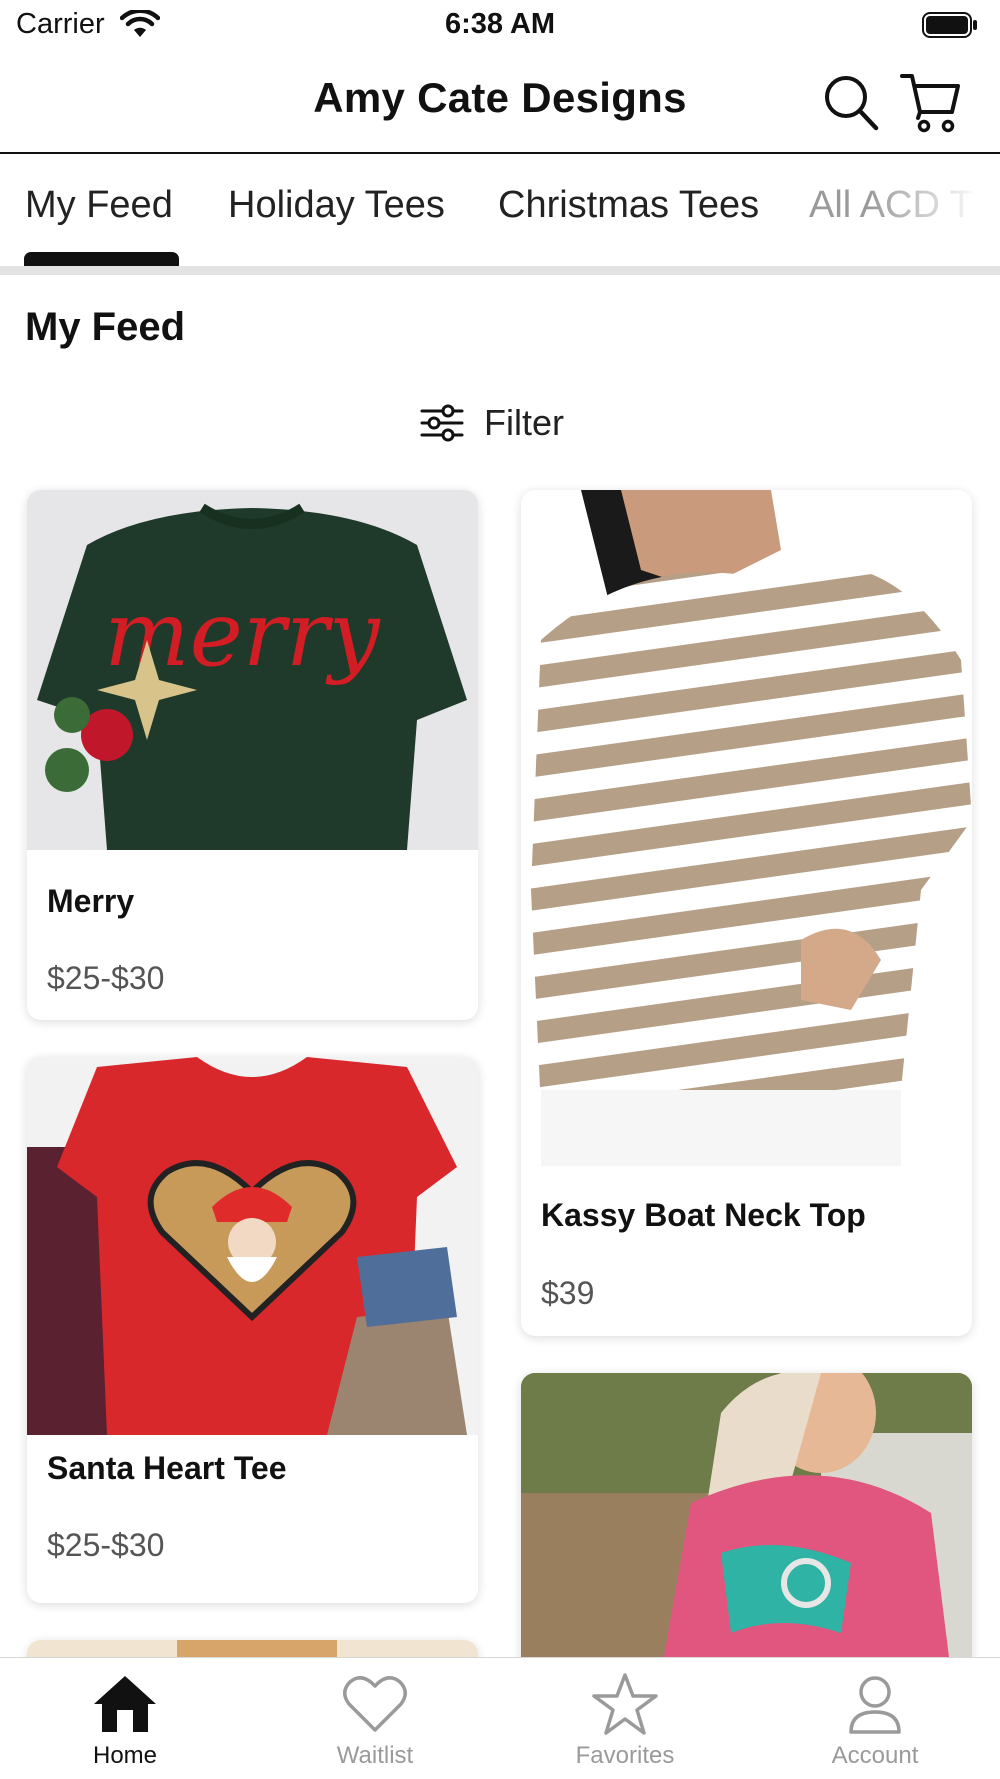 This screenshot has height=1779, width=1000. Describe the element at coordinates (375, 1704) in the screenshot. I see `heart-icon` at that location.